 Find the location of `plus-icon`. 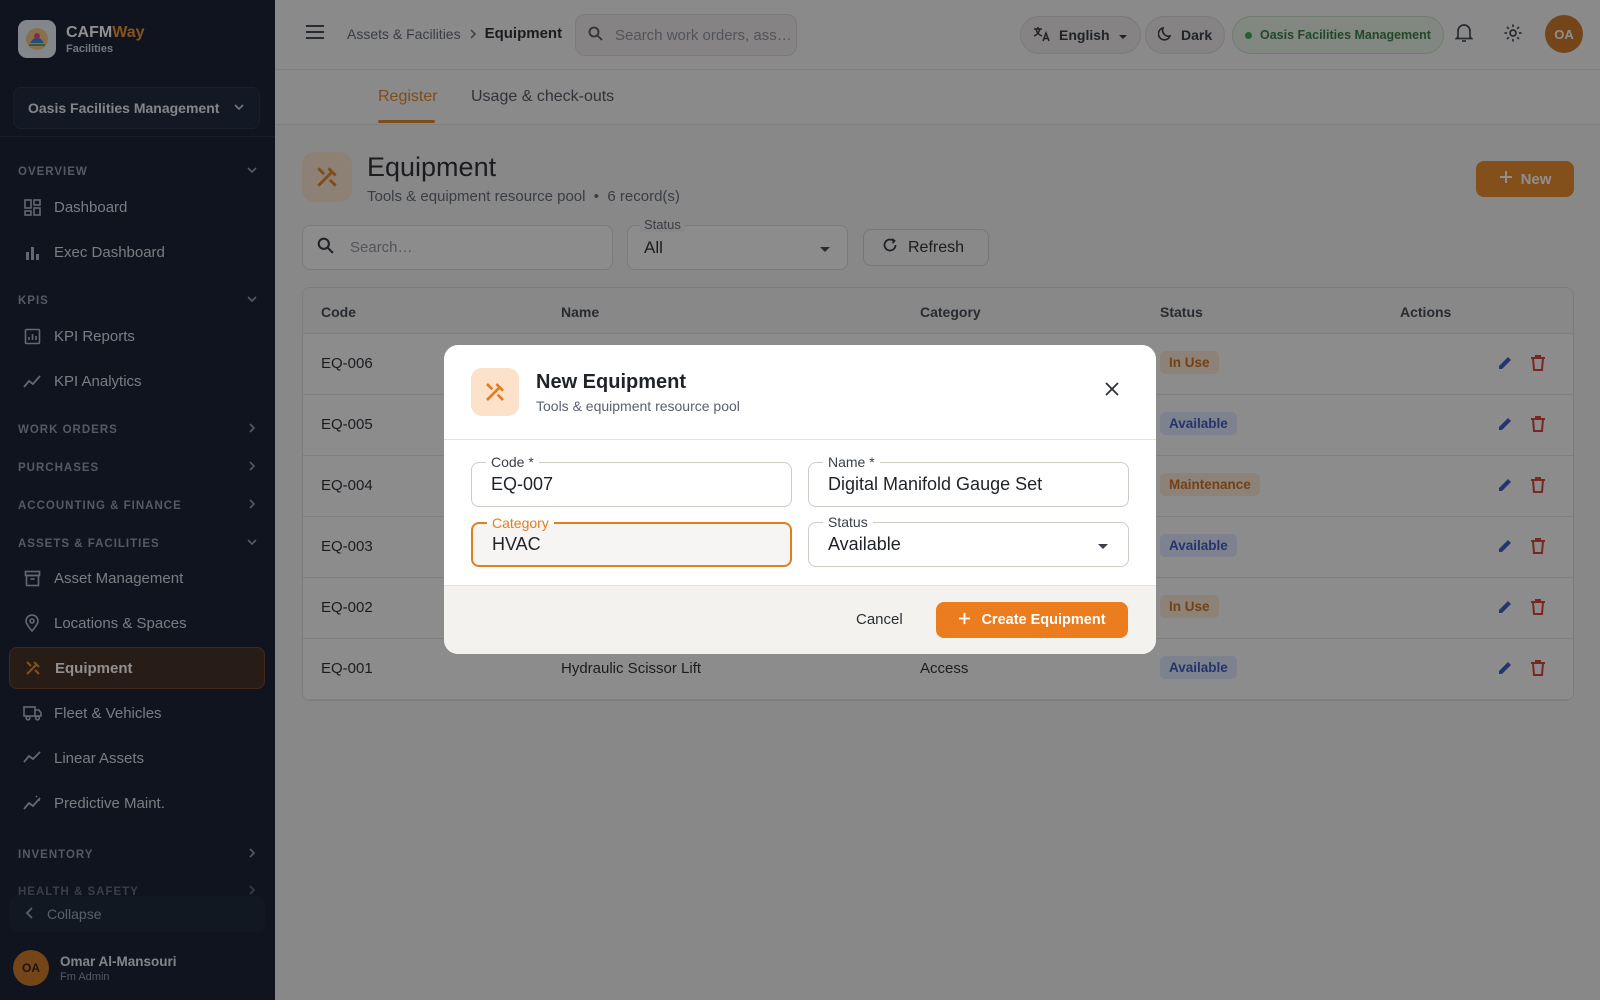

plus-icon is located at coordinates (964, 620).